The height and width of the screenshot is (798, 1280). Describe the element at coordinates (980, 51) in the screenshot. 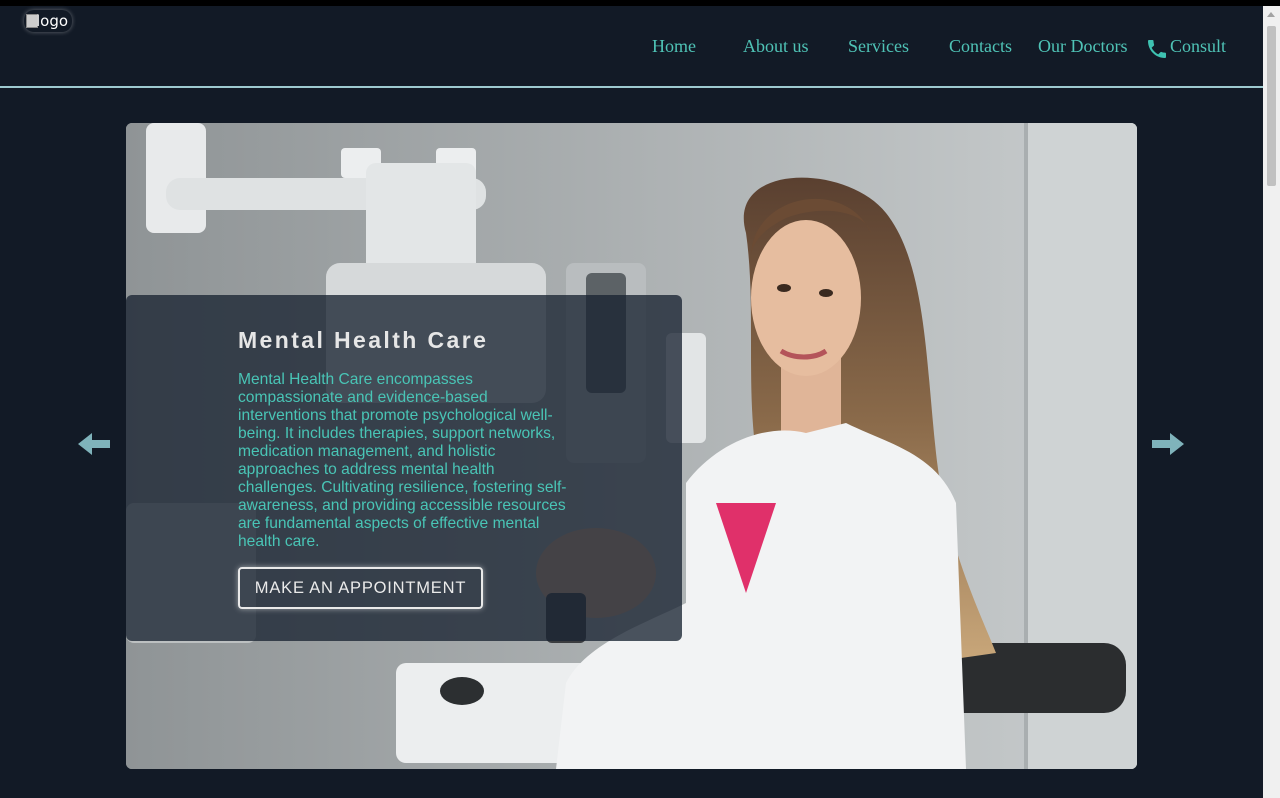

I see `nav-contacts: Contacts` at that location.